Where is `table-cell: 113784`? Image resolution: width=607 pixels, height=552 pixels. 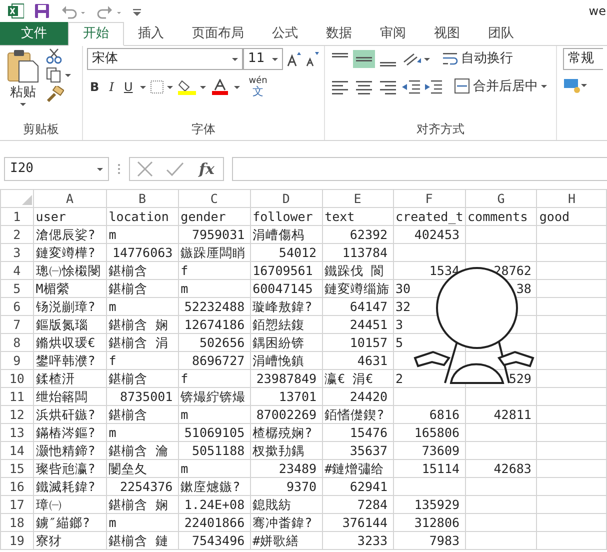 table-cell: 113784 is located at coordinates (358, 253).